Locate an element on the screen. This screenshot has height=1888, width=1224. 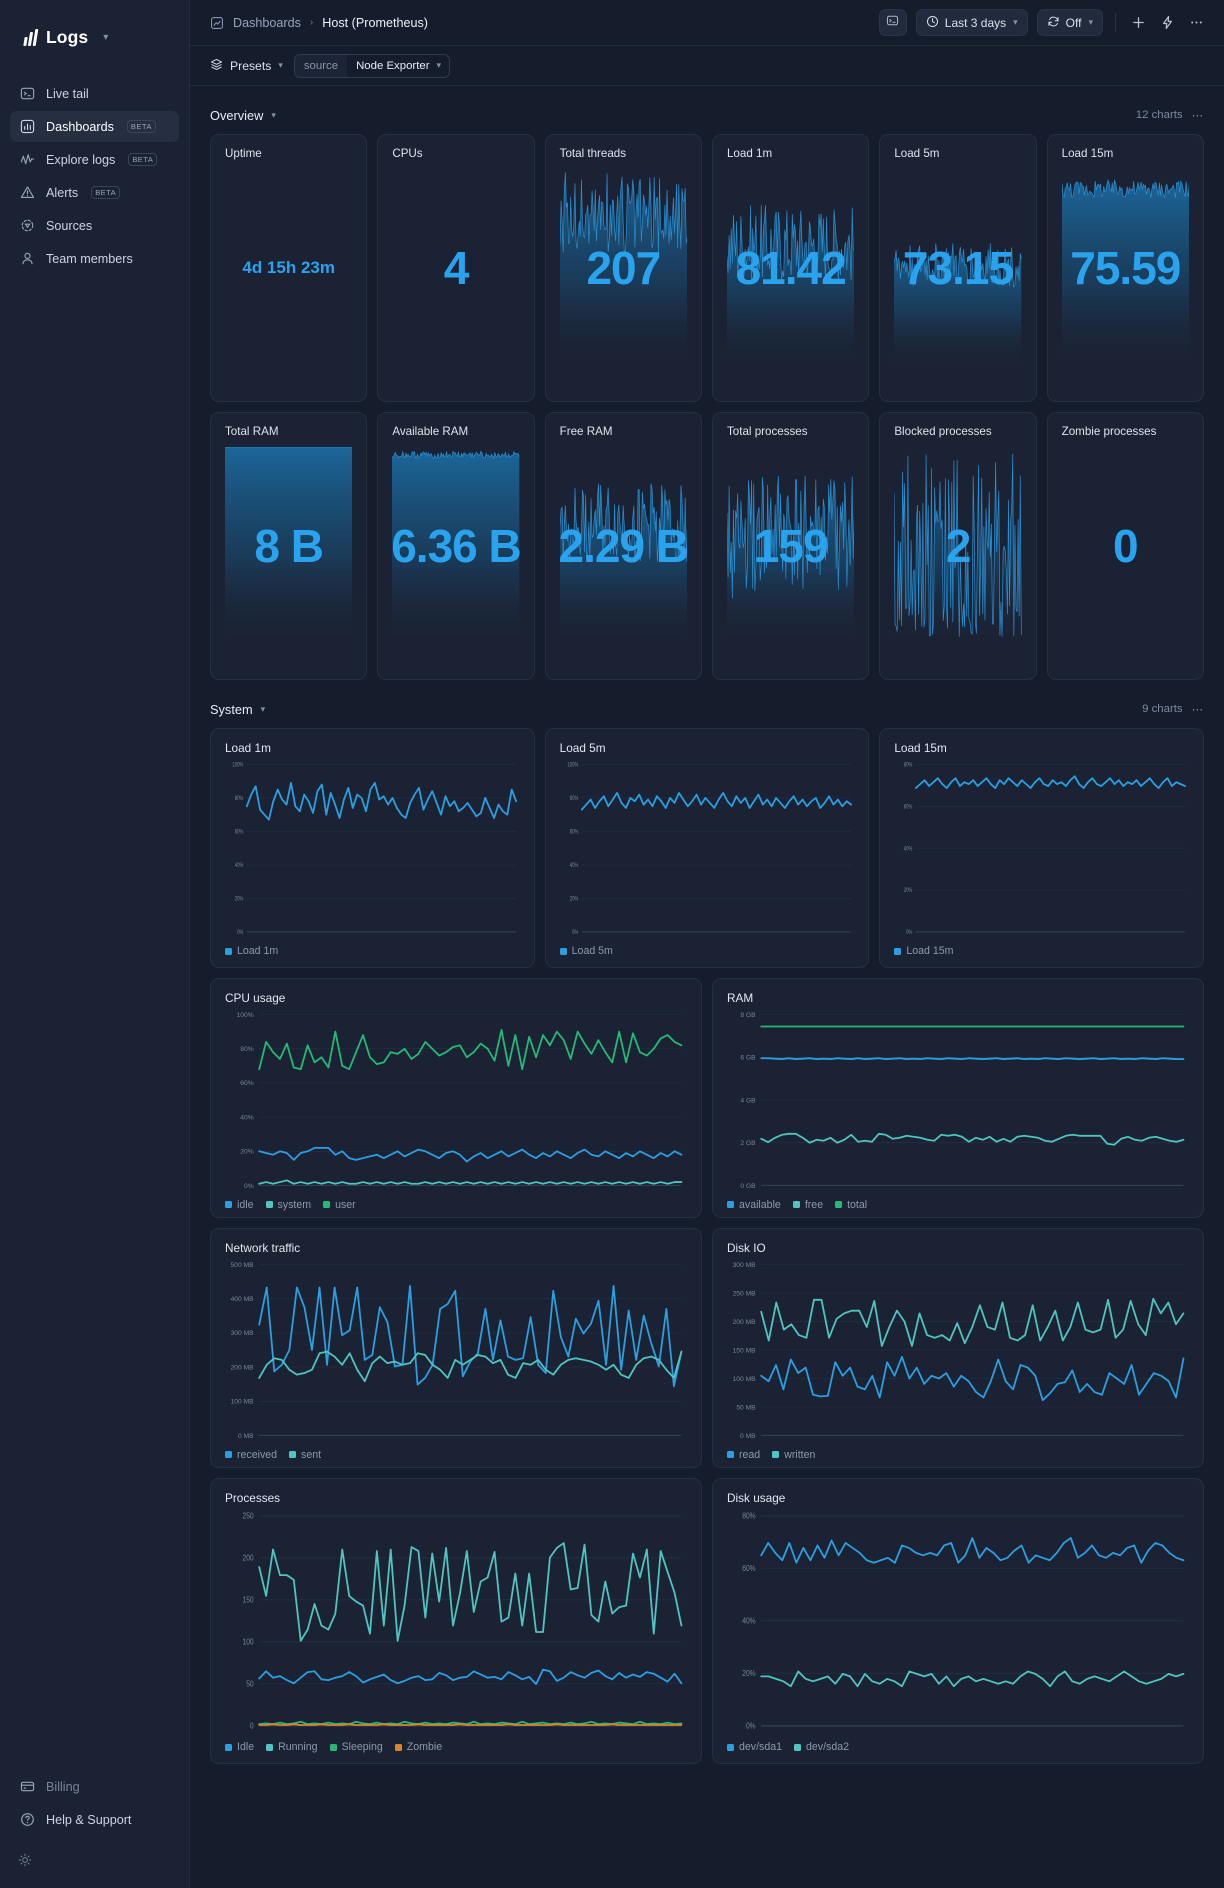
sidebar-item-alerts: Alerts BETA is located at coordinates (94, 192).